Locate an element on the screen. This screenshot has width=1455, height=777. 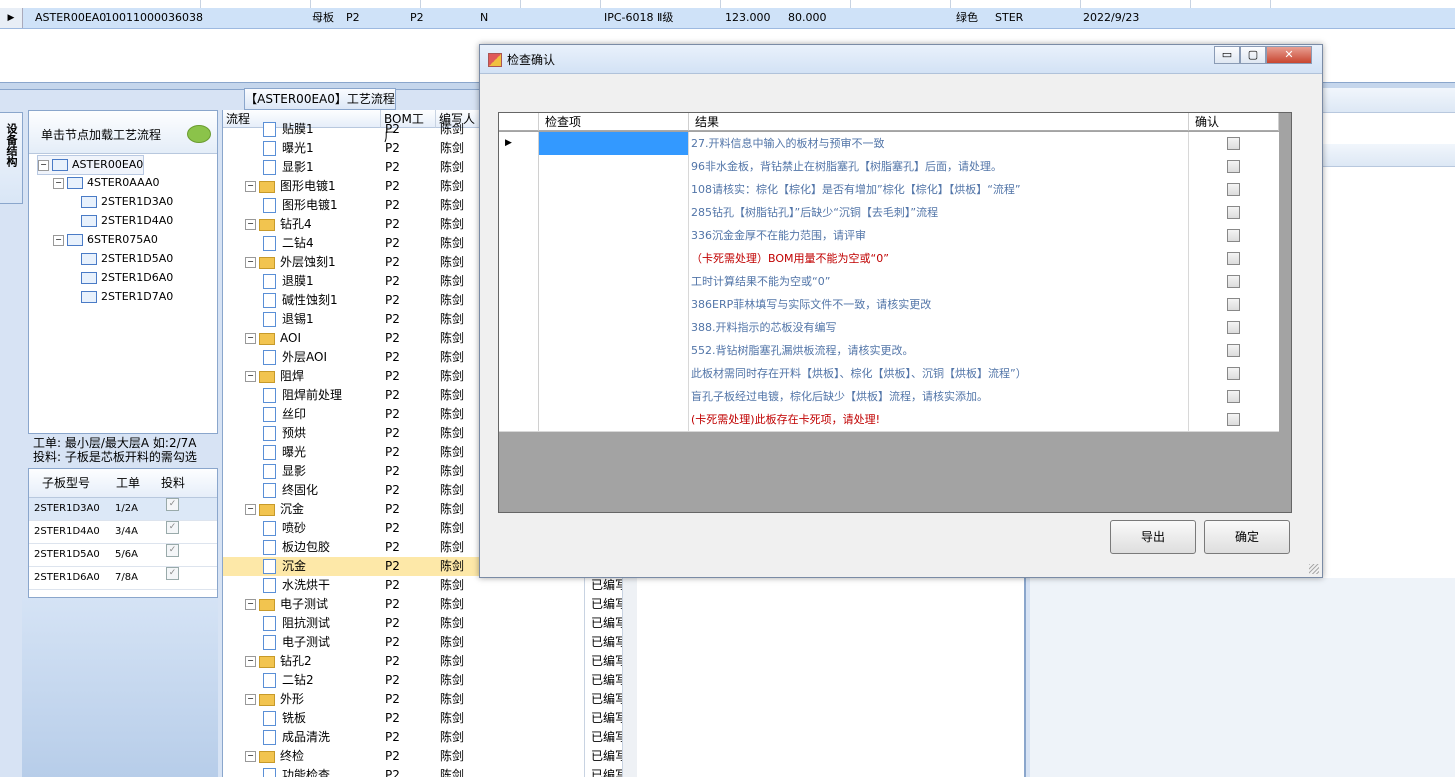
check-row: 96非水金板，背钻禁止在树脂塞孔【树脂塞孔】后面，请处理。 is located at coordinates (889, 167).